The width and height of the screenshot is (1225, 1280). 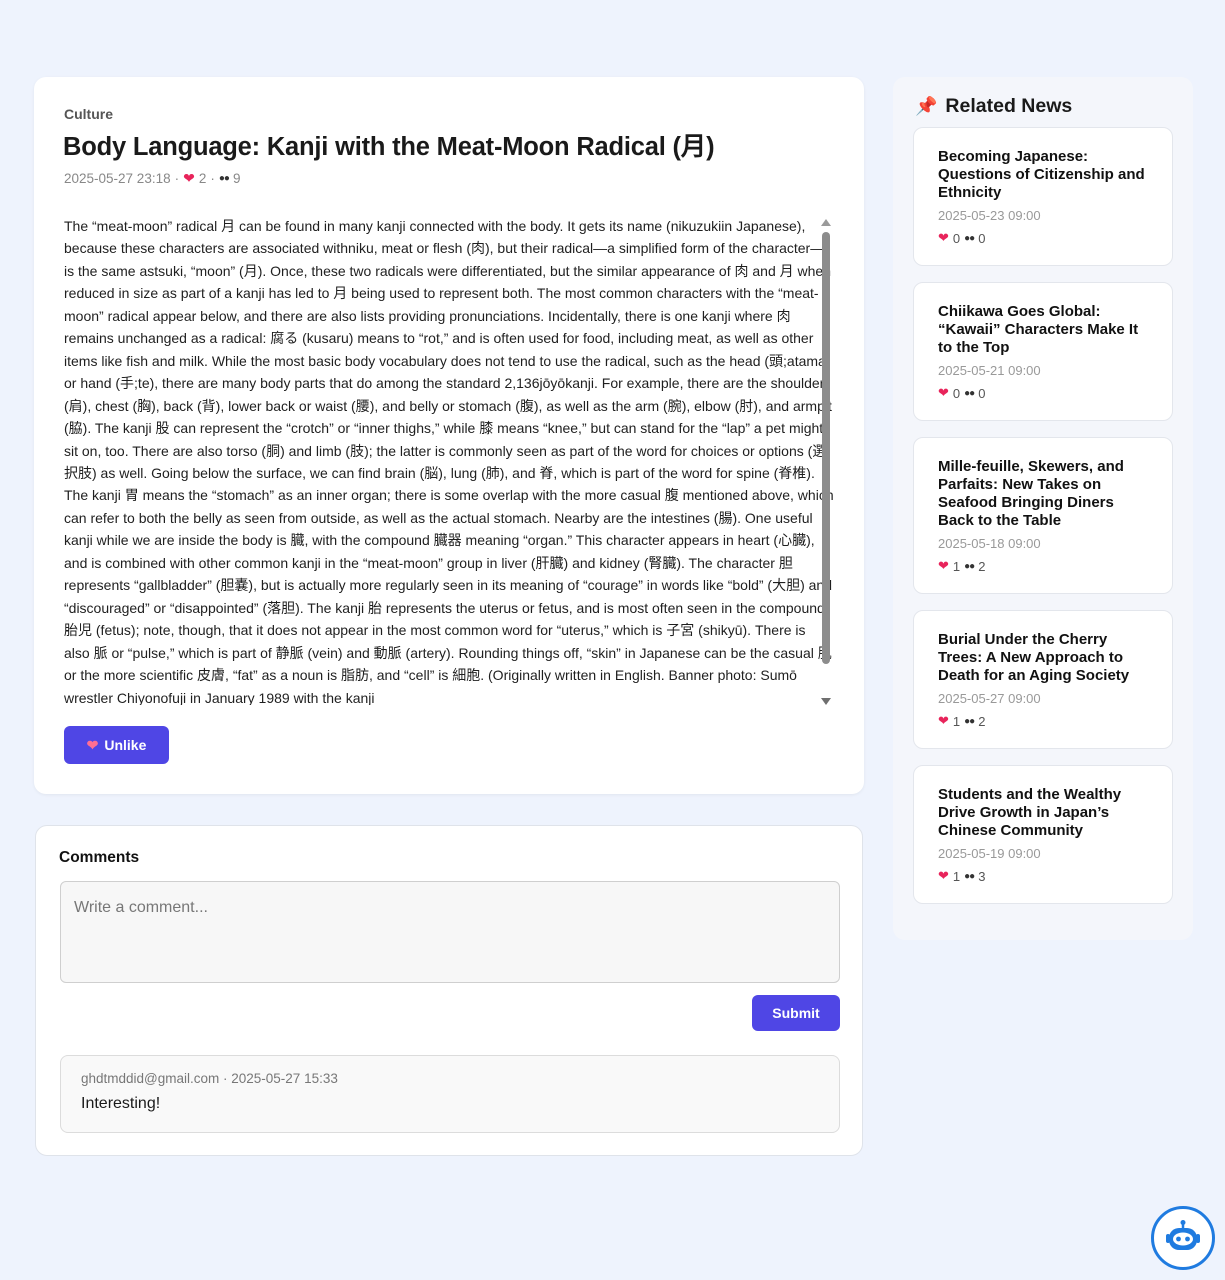 I want to click on chatbot-button, so click(x=1183, y=1238).